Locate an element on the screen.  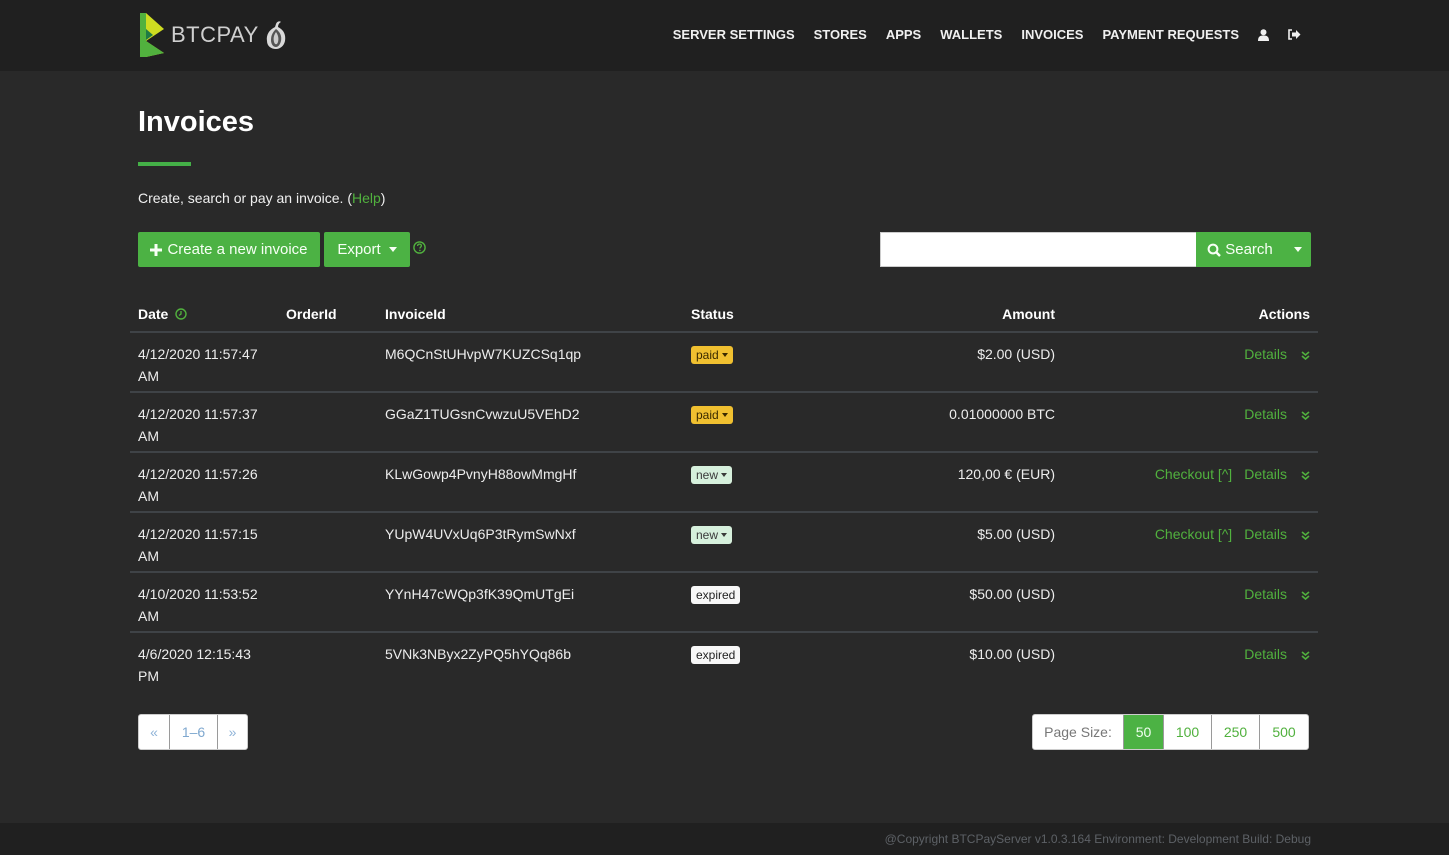
create-invoice-label: Create a new invoice is located at coordinates (237, 249).